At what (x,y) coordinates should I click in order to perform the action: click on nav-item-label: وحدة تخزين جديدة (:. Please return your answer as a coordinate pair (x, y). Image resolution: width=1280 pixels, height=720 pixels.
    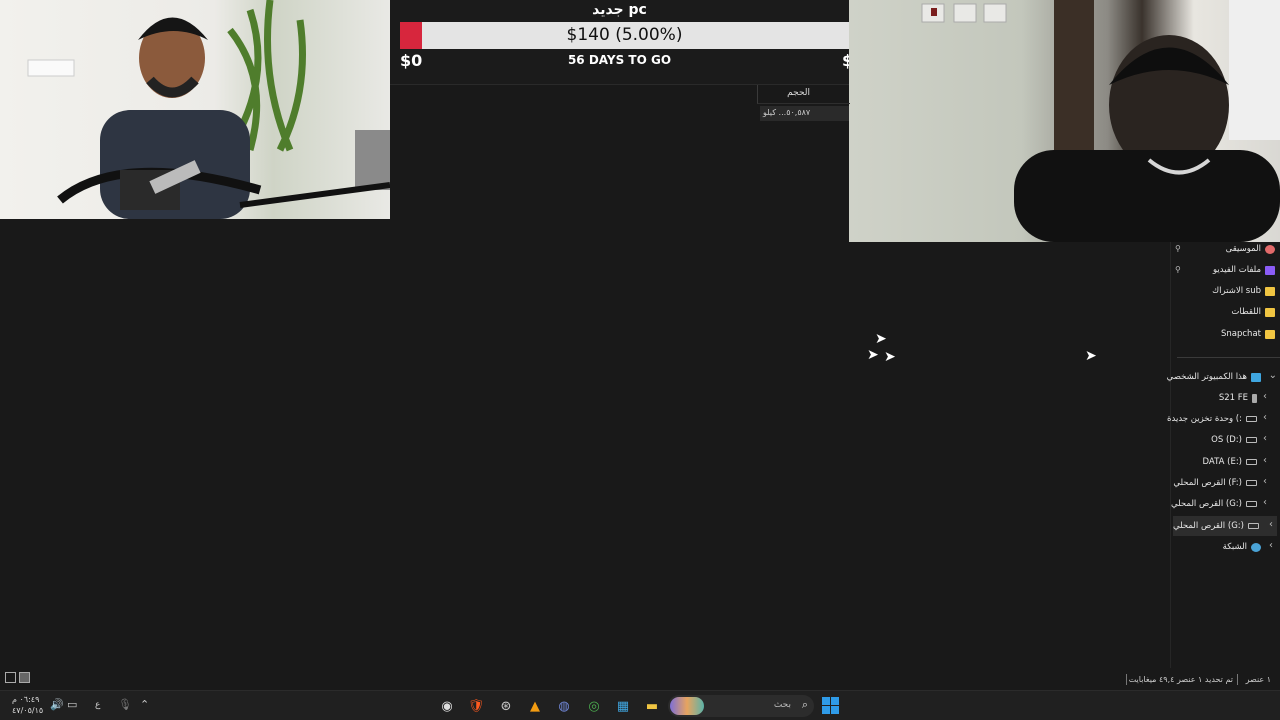
    Looking at the image, I should click on (1204, 419).